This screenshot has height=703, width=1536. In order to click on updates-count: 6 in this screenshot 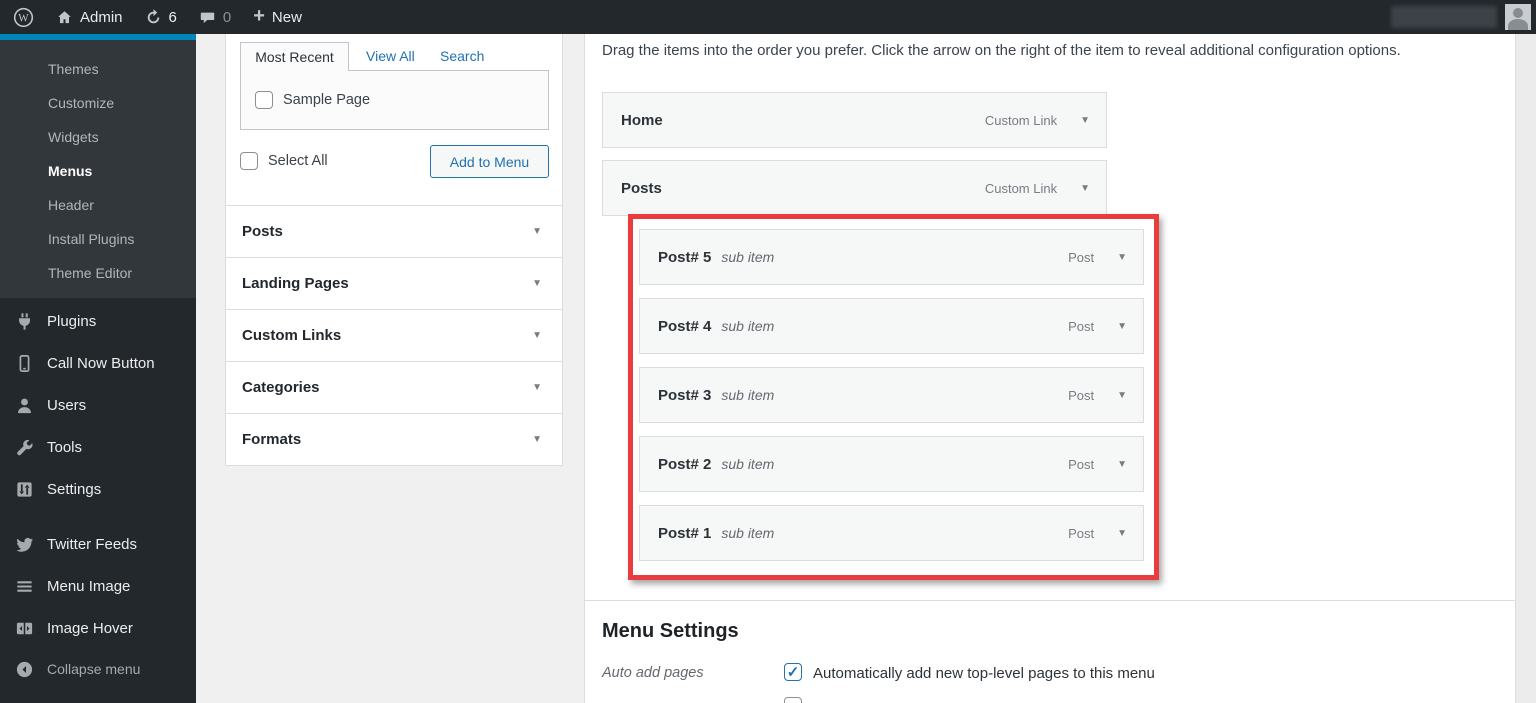, I will do `click(172, 17)`.